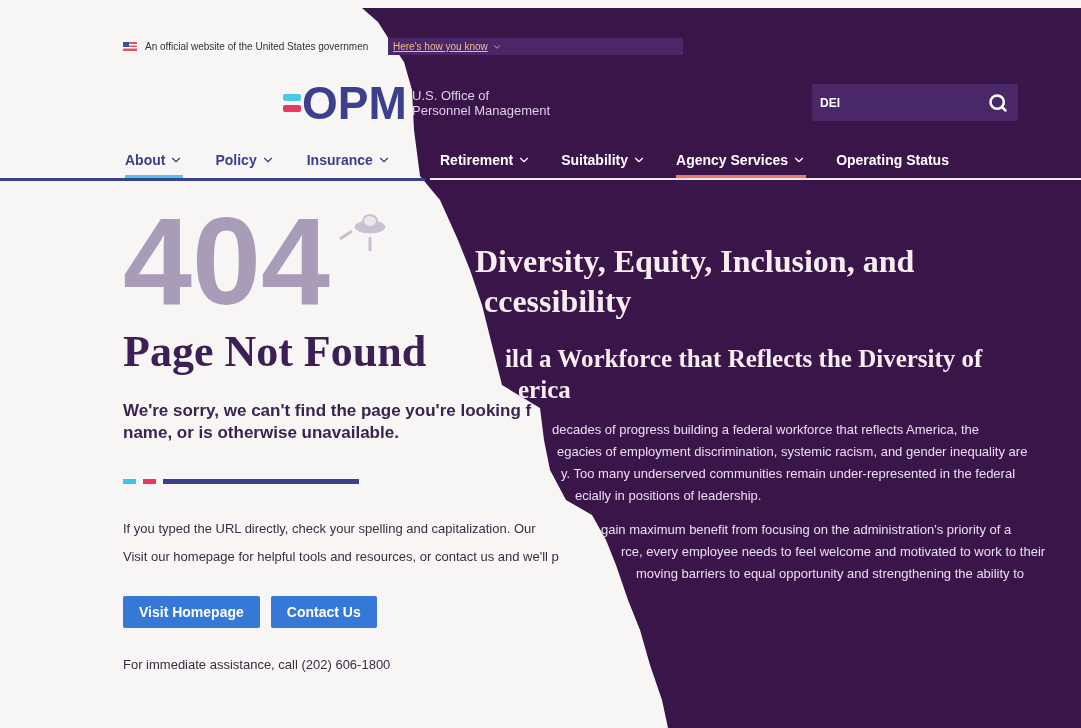 The width and height of the screenshot is (1081, 728). Describe the element at coordinates (744, 359) in the screenshot. I see `section-subtitle-line: ild a Workforce that Reflects the Diversity of` at that location.